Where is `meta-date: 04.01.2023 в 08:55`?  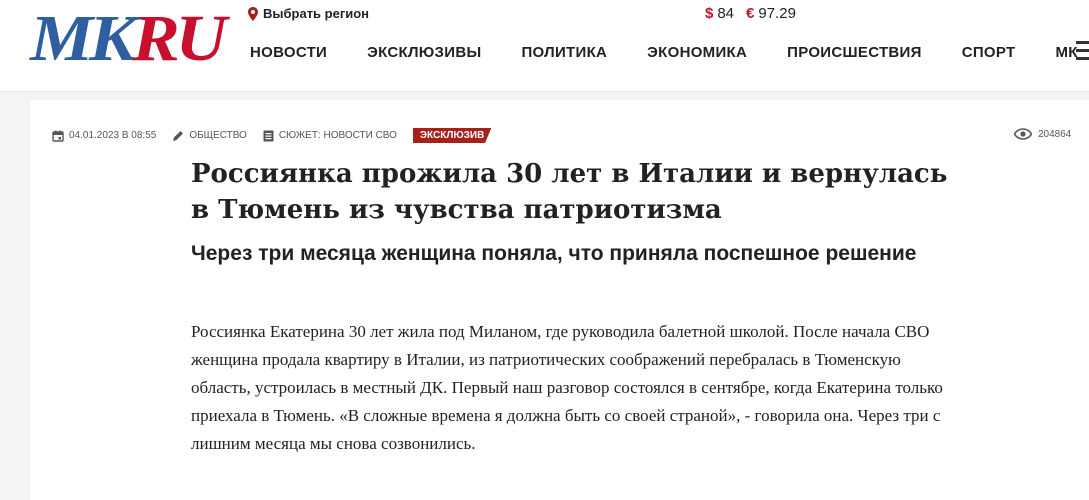 meta-date: 04.01.2023 в 08:55 is located at coordinates (104, 136).